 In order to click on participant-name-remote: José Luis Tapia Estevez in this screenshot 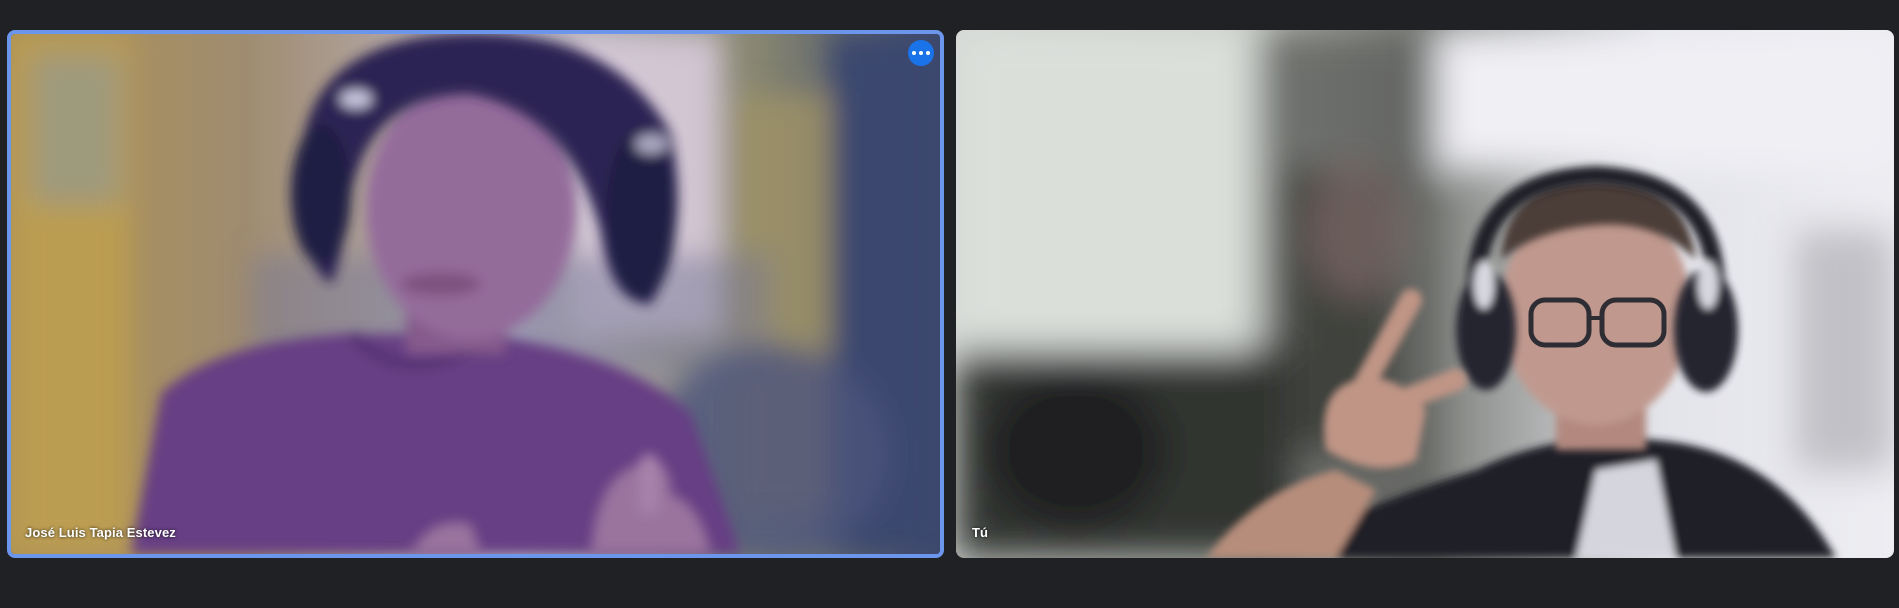, I will do `click(100, 532)`.